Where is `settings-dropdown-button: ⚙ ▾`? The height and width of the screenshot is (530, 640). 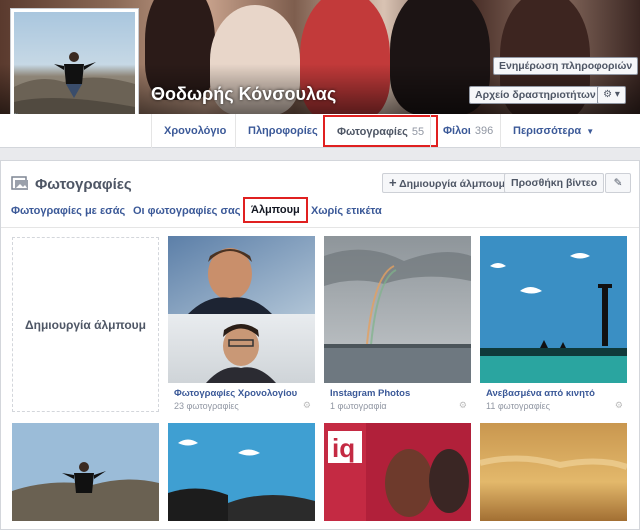 settings-dropdown-button: ⚙ ▾ is located at coordinates (611, 95).